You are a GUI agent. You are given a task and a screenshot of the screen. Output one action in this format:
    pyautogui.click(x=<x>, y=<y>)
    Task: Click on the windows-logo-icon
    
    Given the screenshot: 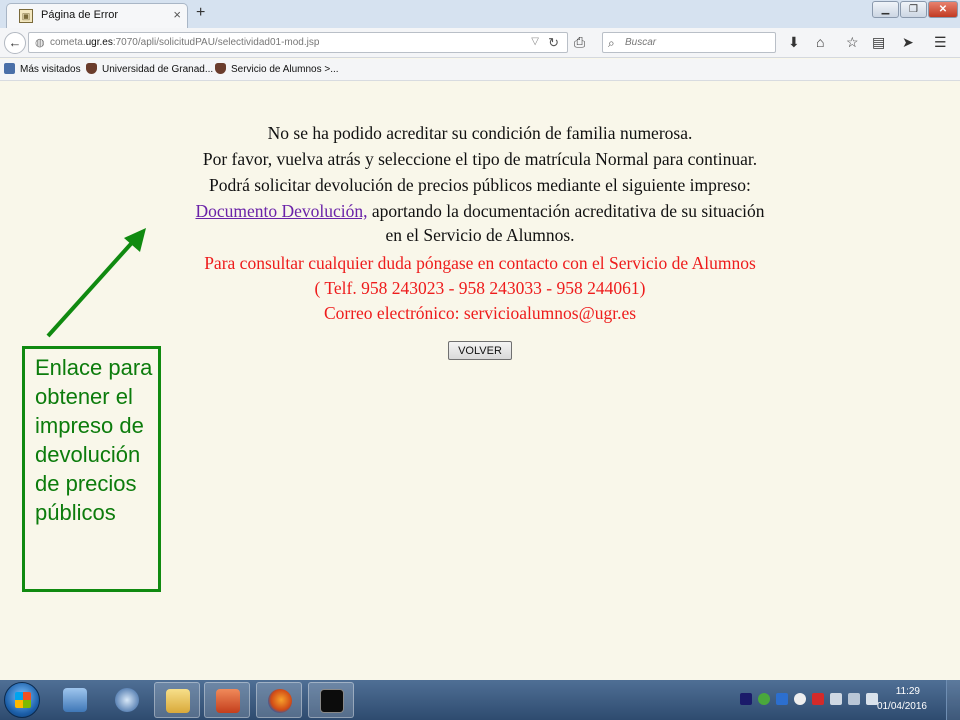 What is the action you would take?
    pyautogui.click(x=23, y=700)
    